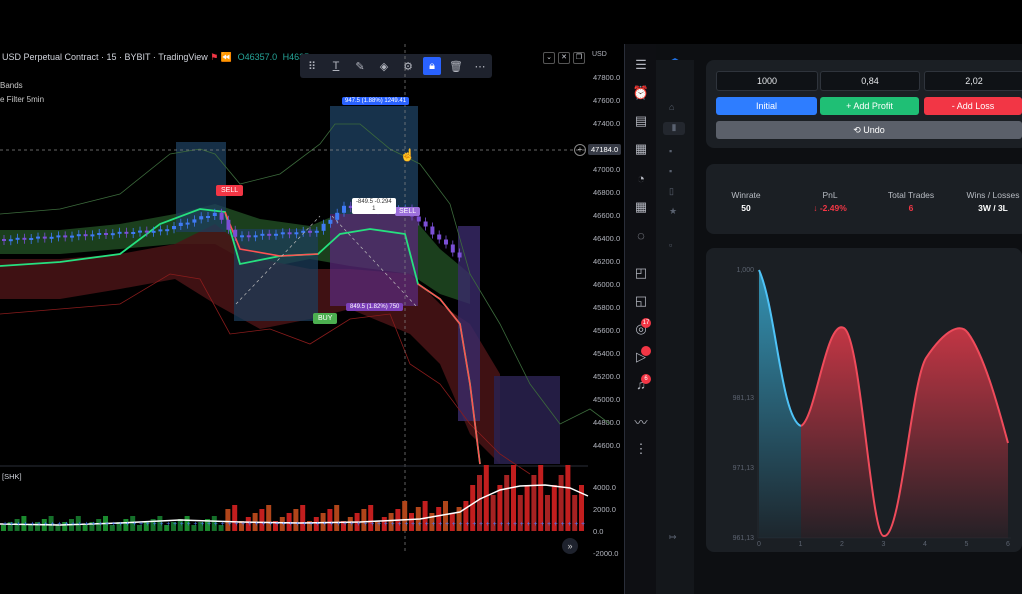 The height and width of the screenshot is (594, 1022). I want to click on initial-balance-input: 1000, so click(767, 81).